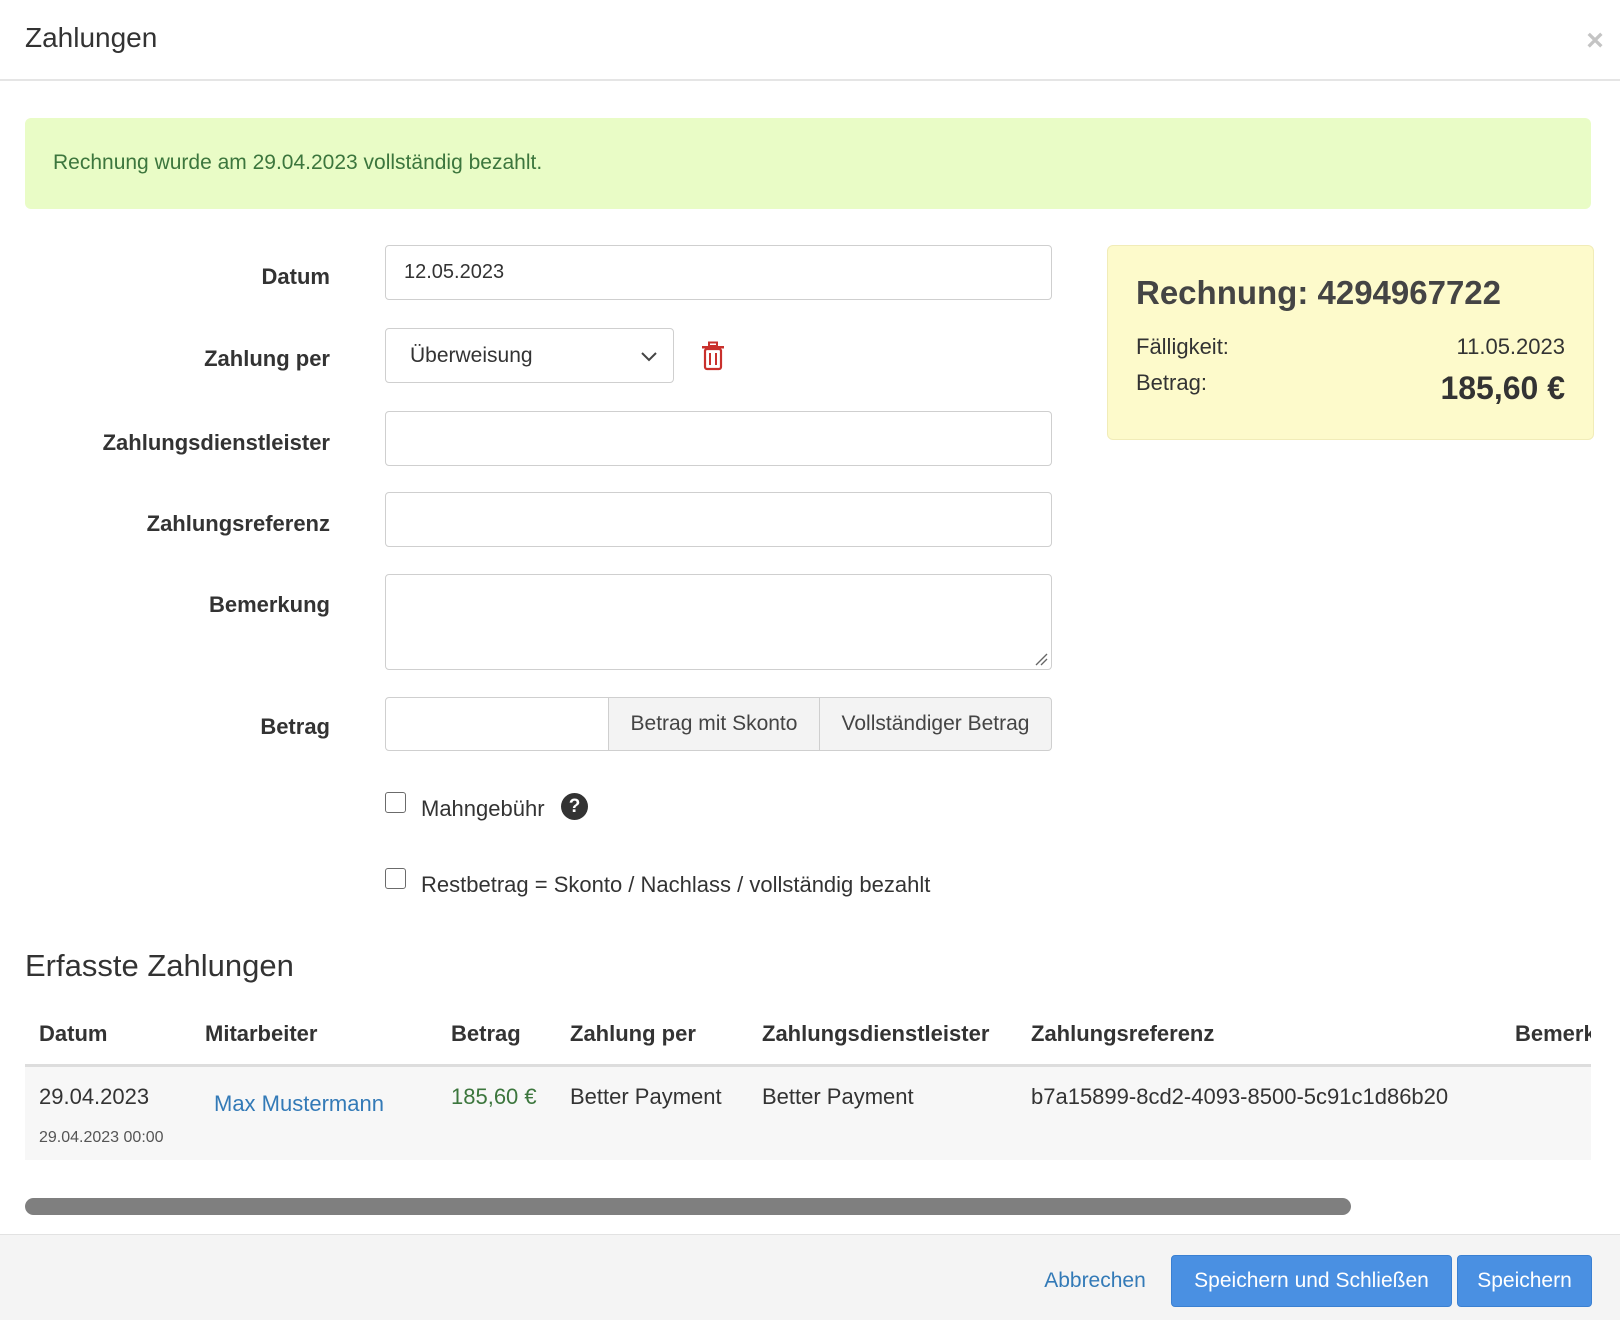 This screenshot has width=1620, height=1320. What do you see at coordinates (91, 37) in the screenshot?
I see `modal-title: Zahlungen` at bounding box center [91, 37].